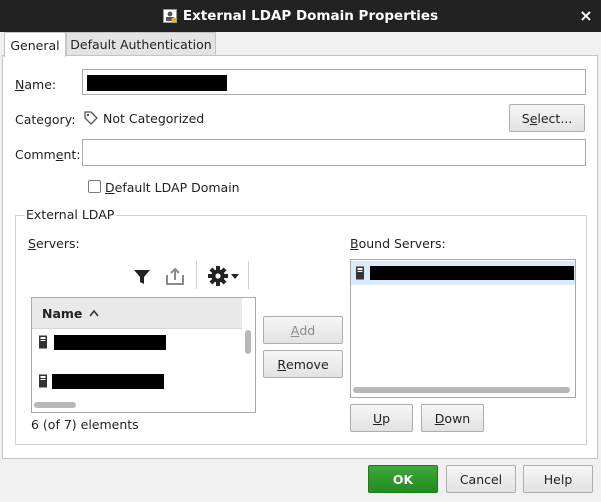 Image resolution: width=601 pixels, height=502 pixels. What do you see at coordinates (85, 424) in the screenshot?
I see `elements-count: 6 (of 7) elements` at bounding box center [85, 424].